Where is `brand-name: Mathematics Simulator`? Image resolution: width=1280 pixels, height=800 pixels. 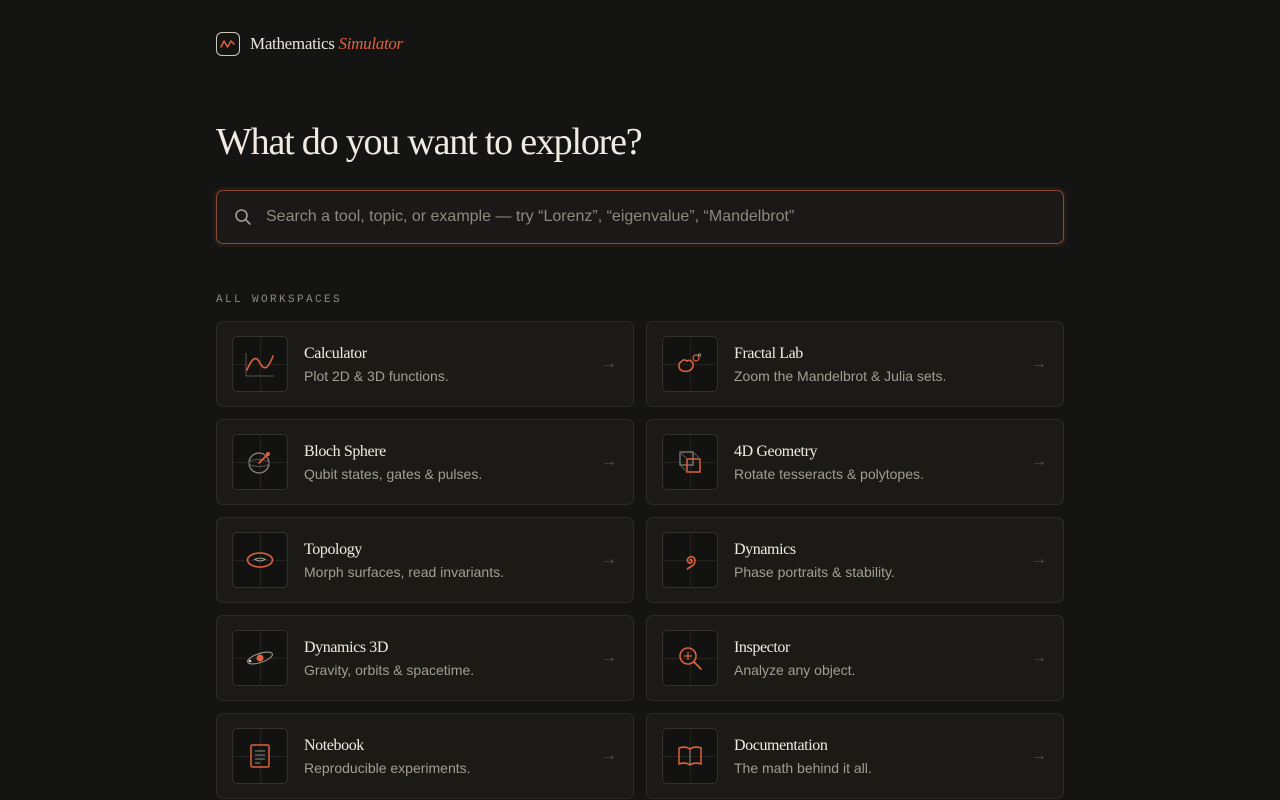
brand-name: Mathematics Simulator is located at coordinates (326, 44).